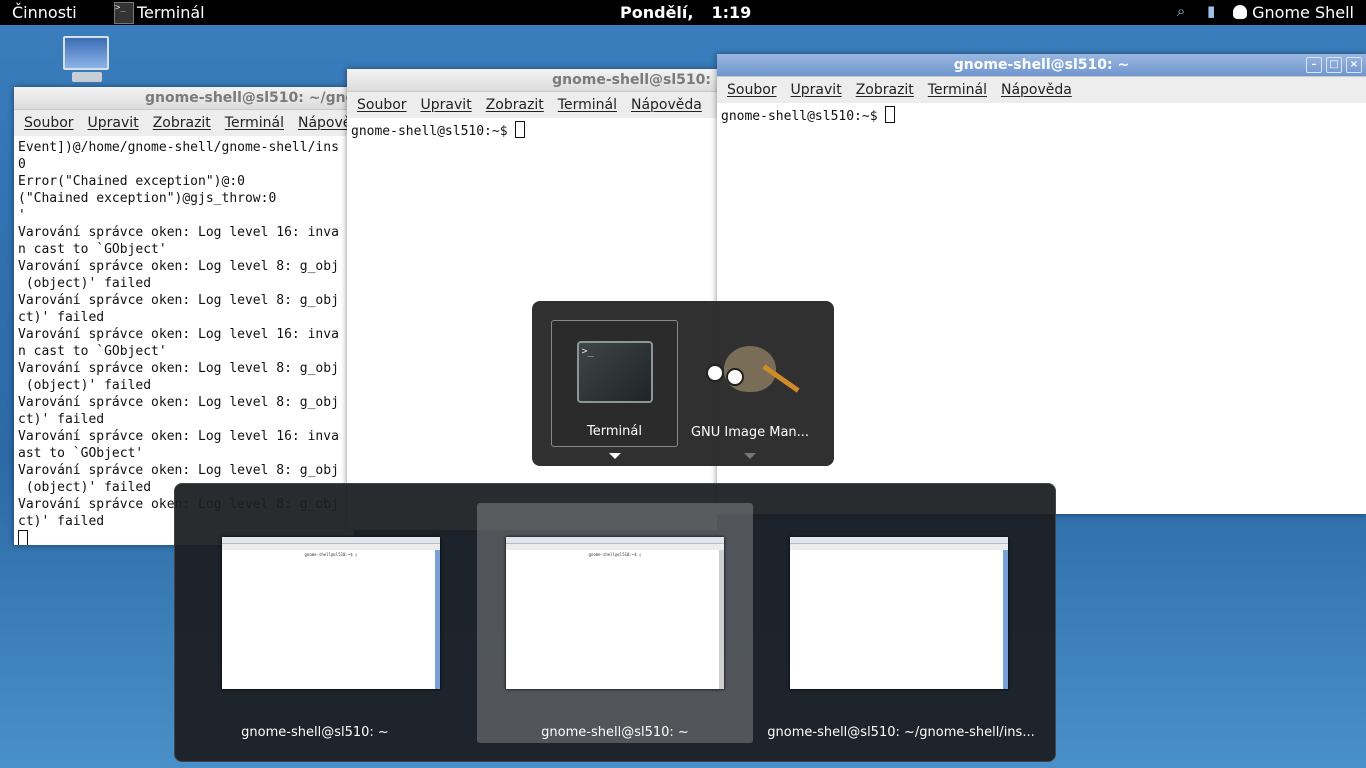 Image resolution: width=1366 pixels, height=768 pixels. I want to click on terminal-line: ast to `GObject', so click(81, 453).